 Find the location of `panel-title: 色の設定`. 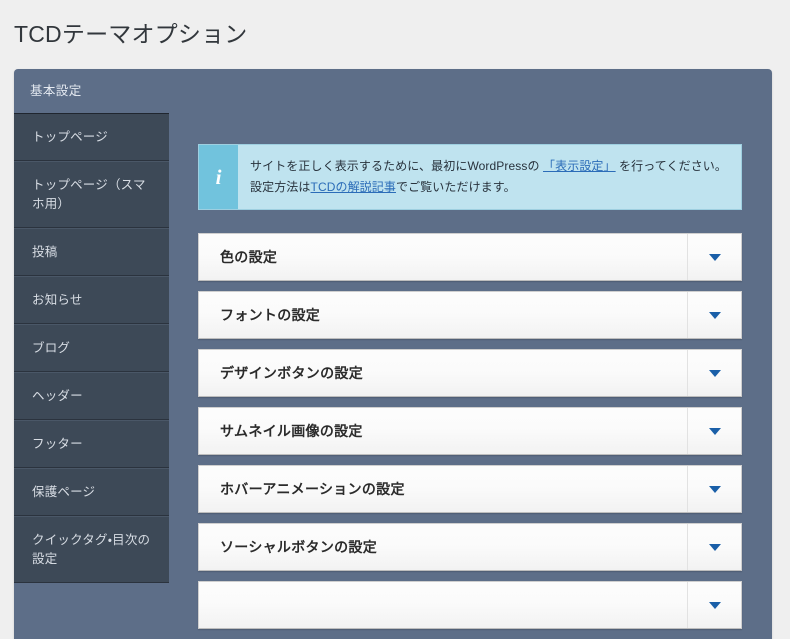

panel-title: 色の設定 is located at coordinates (249, 257).